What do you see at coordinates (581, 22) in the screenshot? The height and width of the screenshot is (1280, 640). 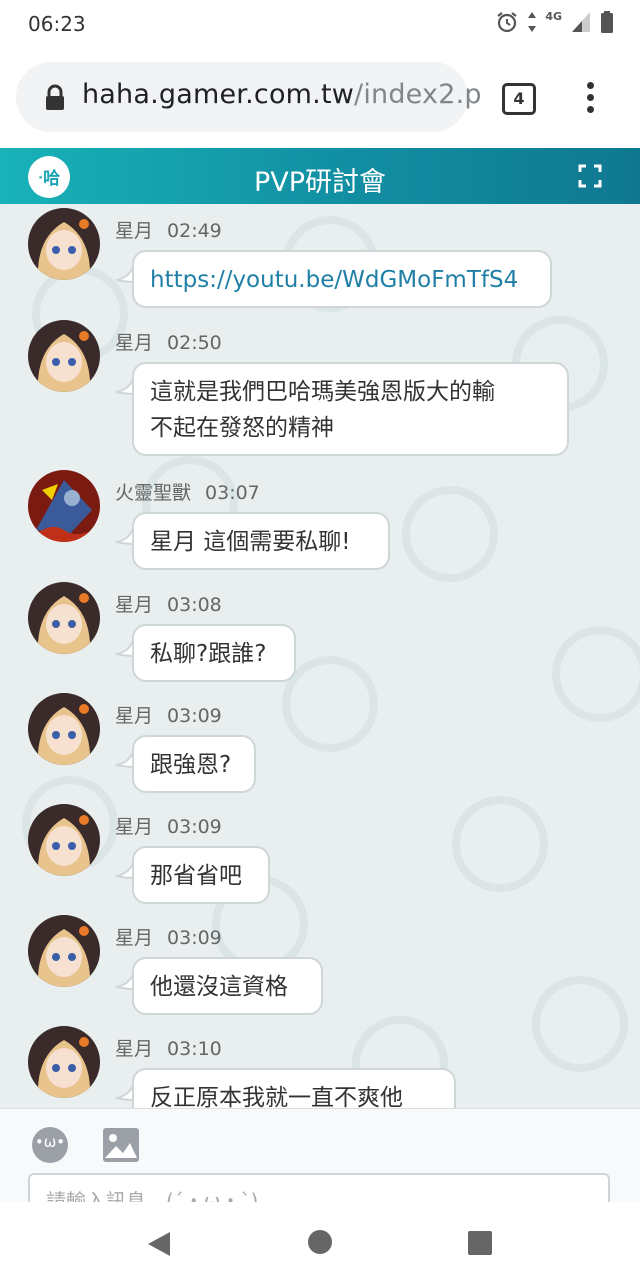 I see `signal-icon` at bounding box center [581, 22].